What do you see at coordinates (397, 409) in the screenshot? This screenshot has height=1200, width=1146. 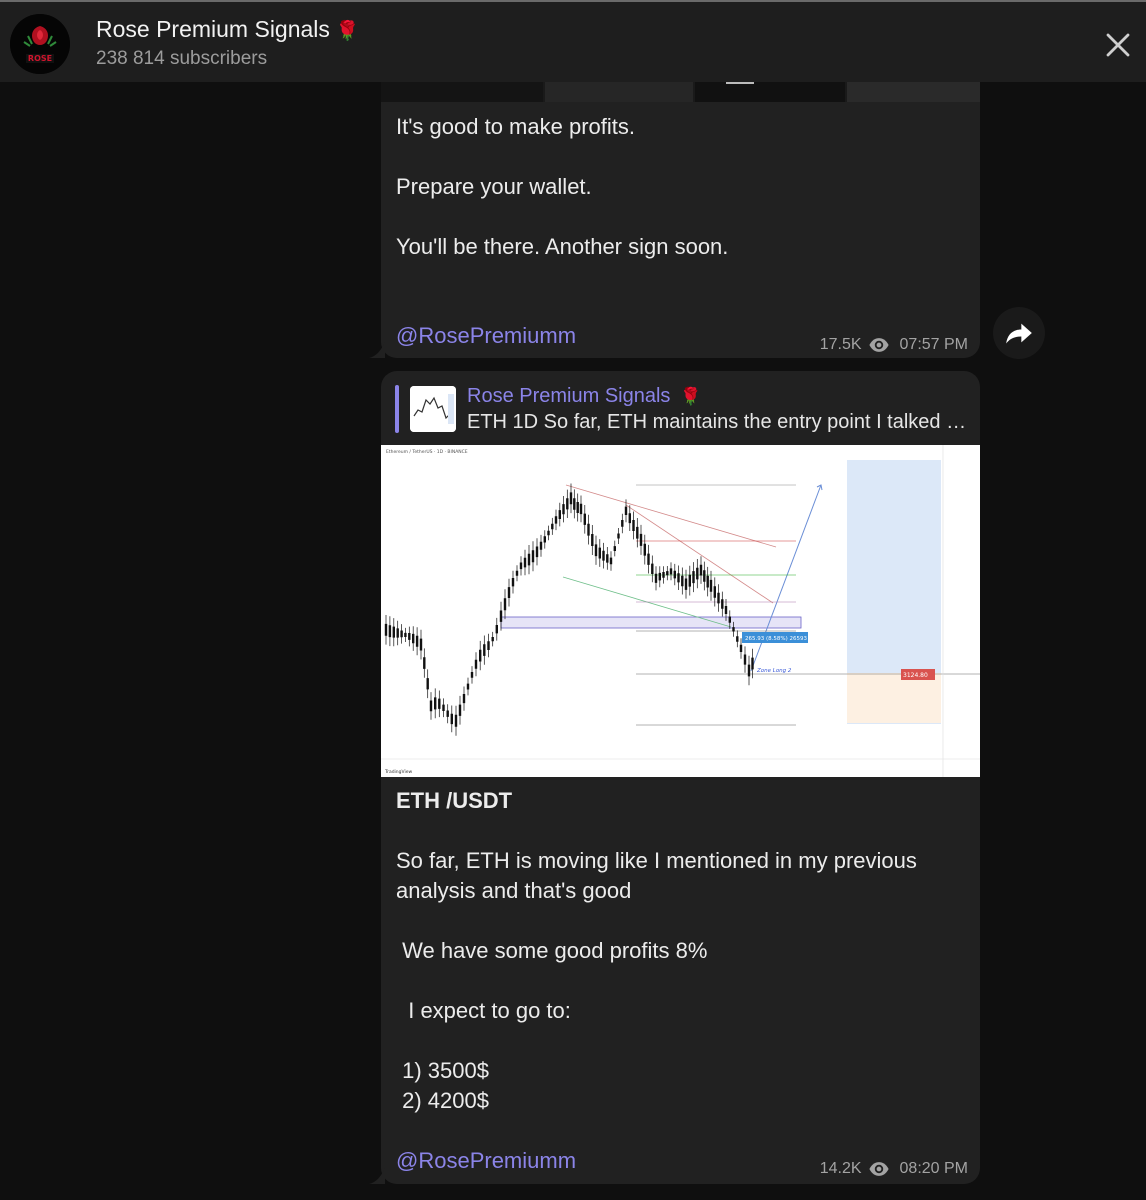 I see `reply-accent-bar` at bounding box center [397, 409].